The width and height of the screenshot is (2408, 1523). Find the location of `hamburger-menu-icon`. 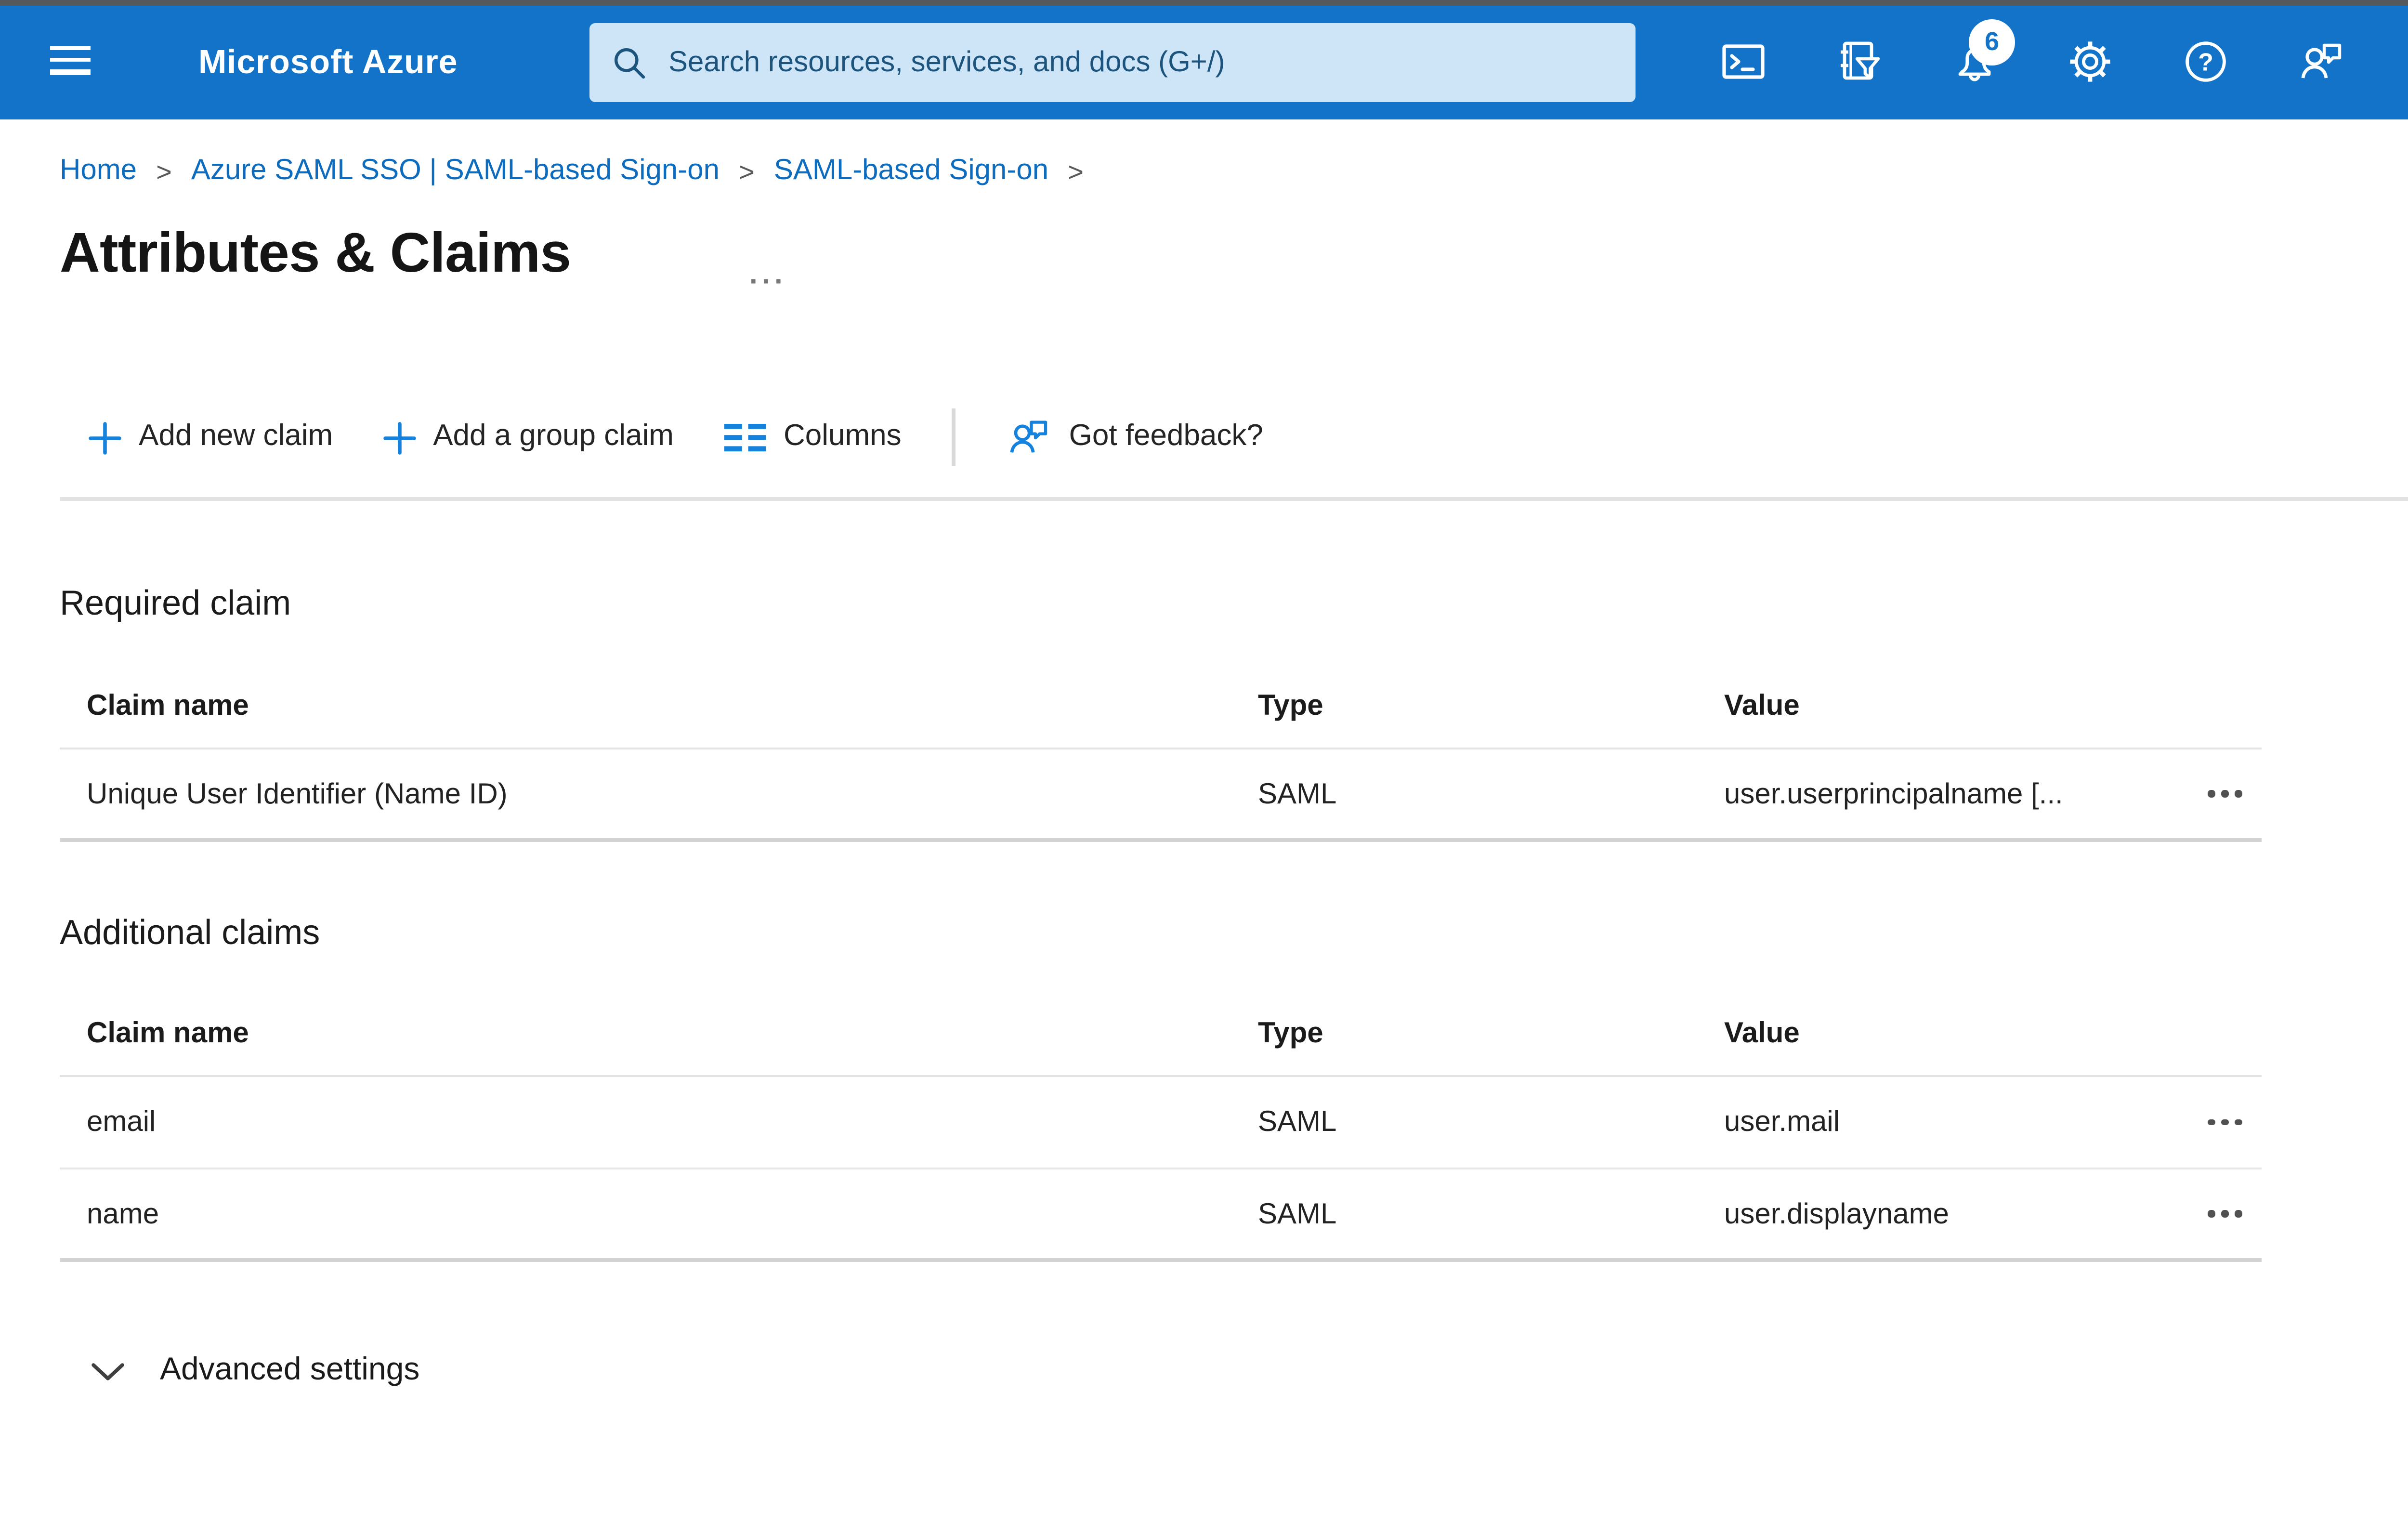

hamburger-menu-icon is located at coordinates (70, 62).